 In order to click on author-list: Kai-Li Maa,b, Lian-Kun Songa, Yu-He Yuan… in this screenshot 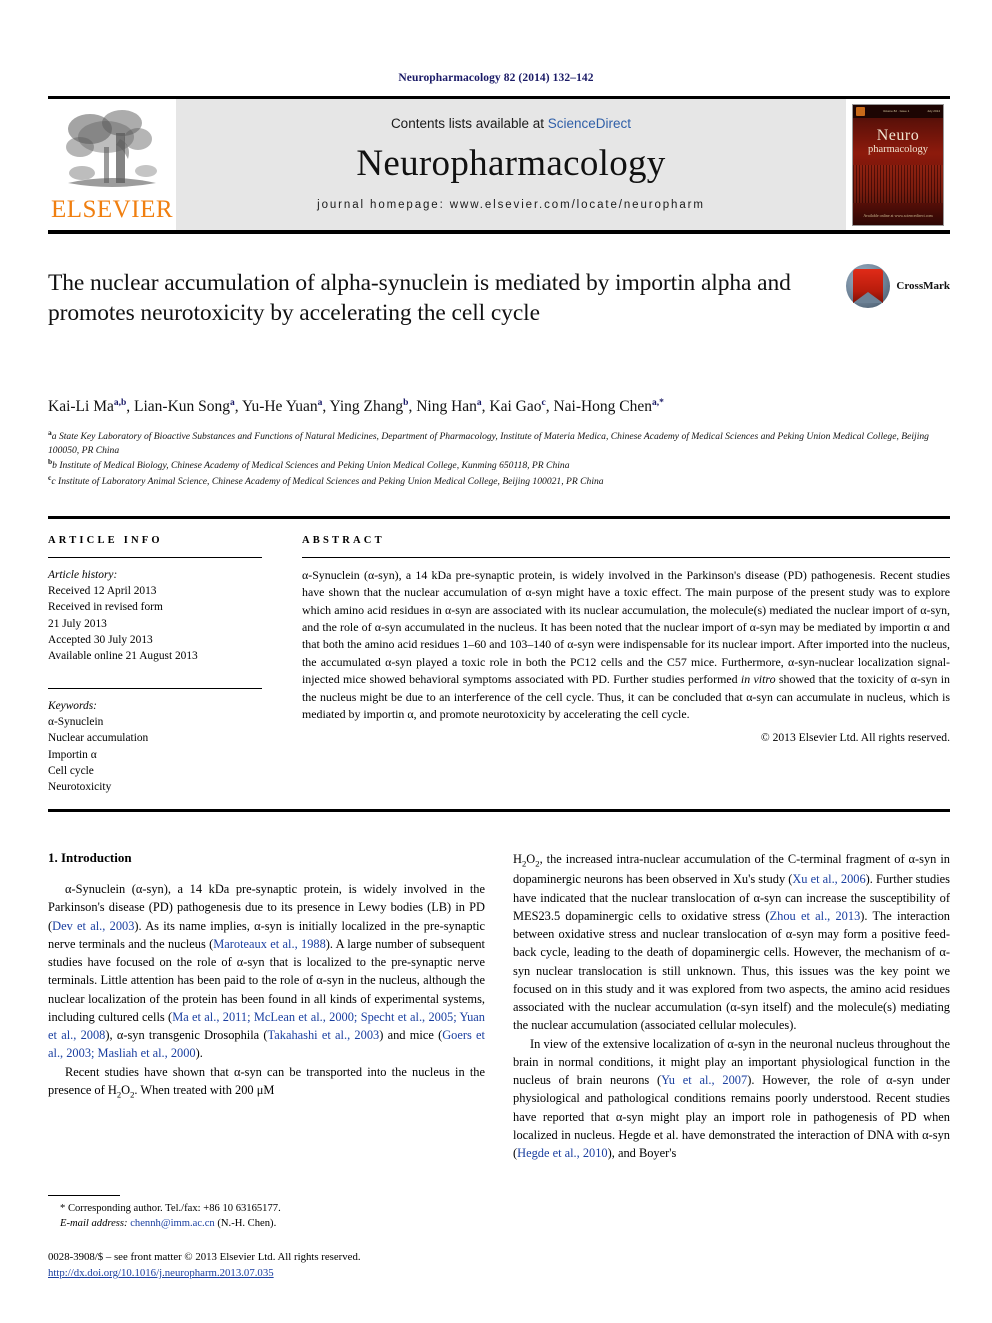, I will do `click(356, 406)`.